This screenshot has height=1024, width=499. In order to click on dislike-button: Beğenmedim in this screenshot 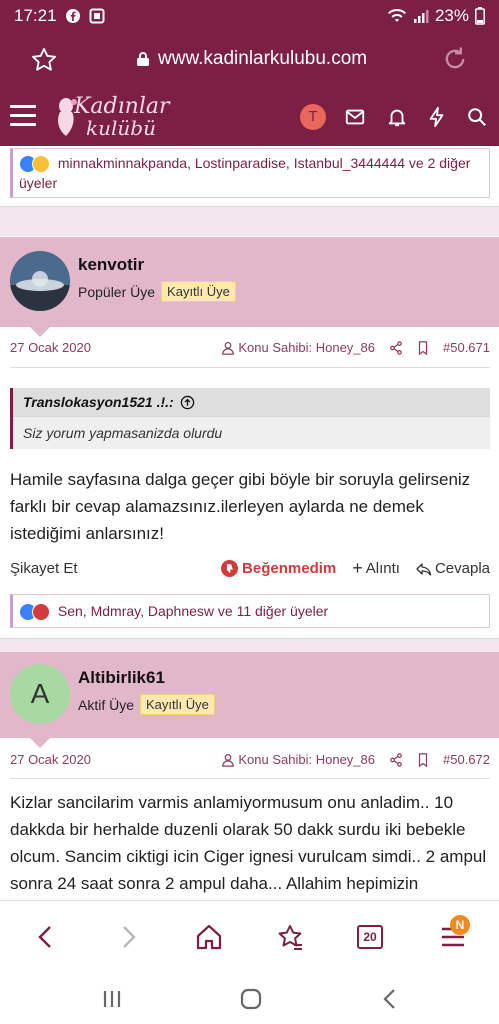, I will do `click(278, 568)`.